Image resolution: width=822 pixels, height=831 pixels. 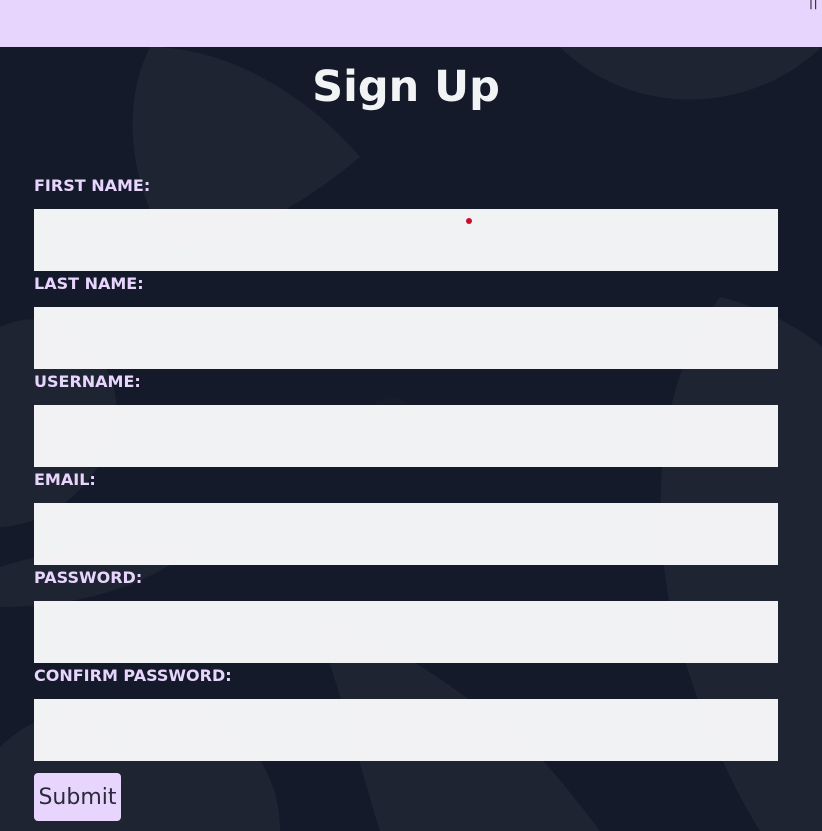 I want to click on confirm-password-label: CONFIRM PASSWORD:, so click(x=133, y=675).